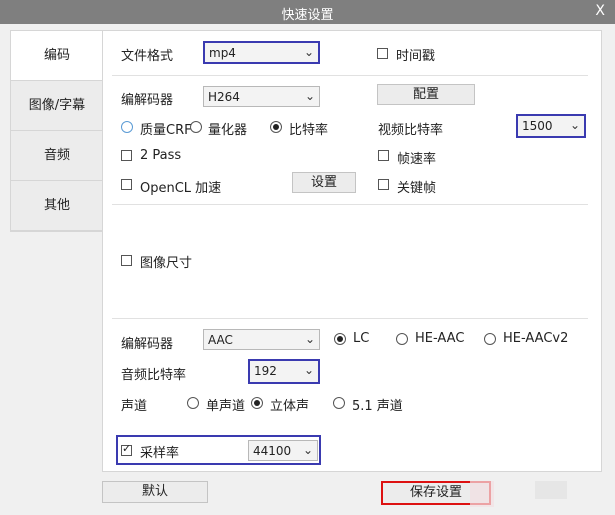  I want to click on tab-other: 其他, so click(57, 206).